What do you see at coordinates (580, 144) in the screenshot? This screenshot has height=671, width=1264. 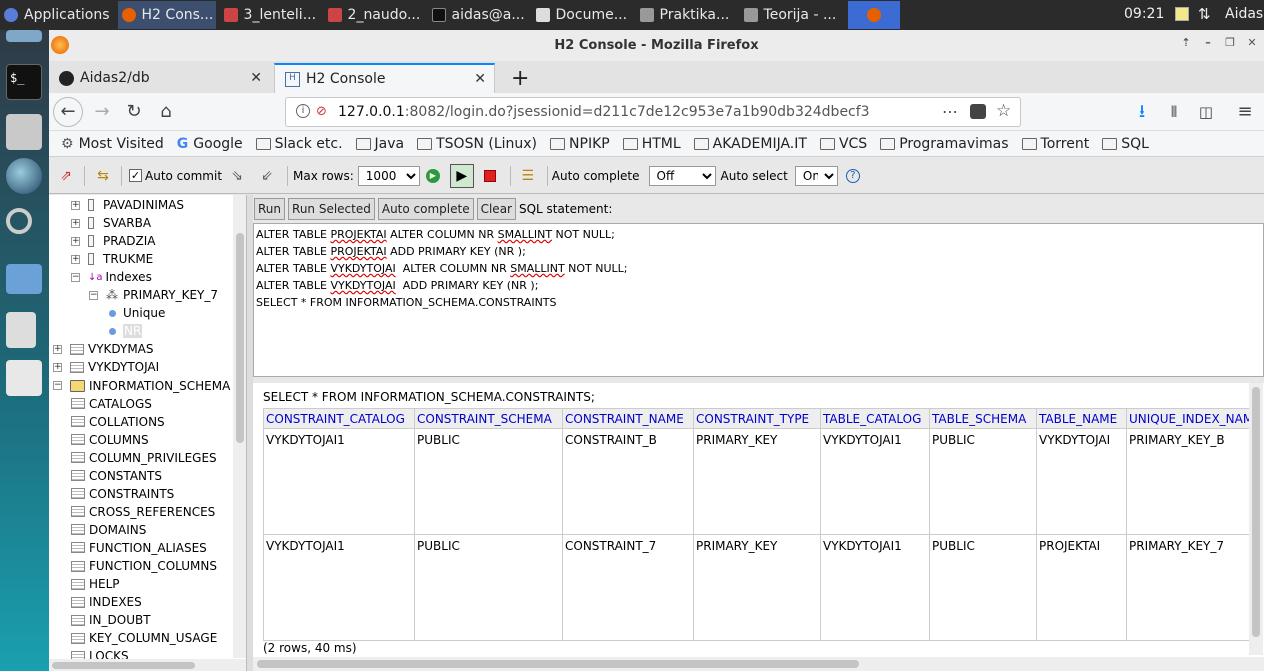 I see `bookmark-folder-npikp: NPIKP` at bounding box center [580, 144].